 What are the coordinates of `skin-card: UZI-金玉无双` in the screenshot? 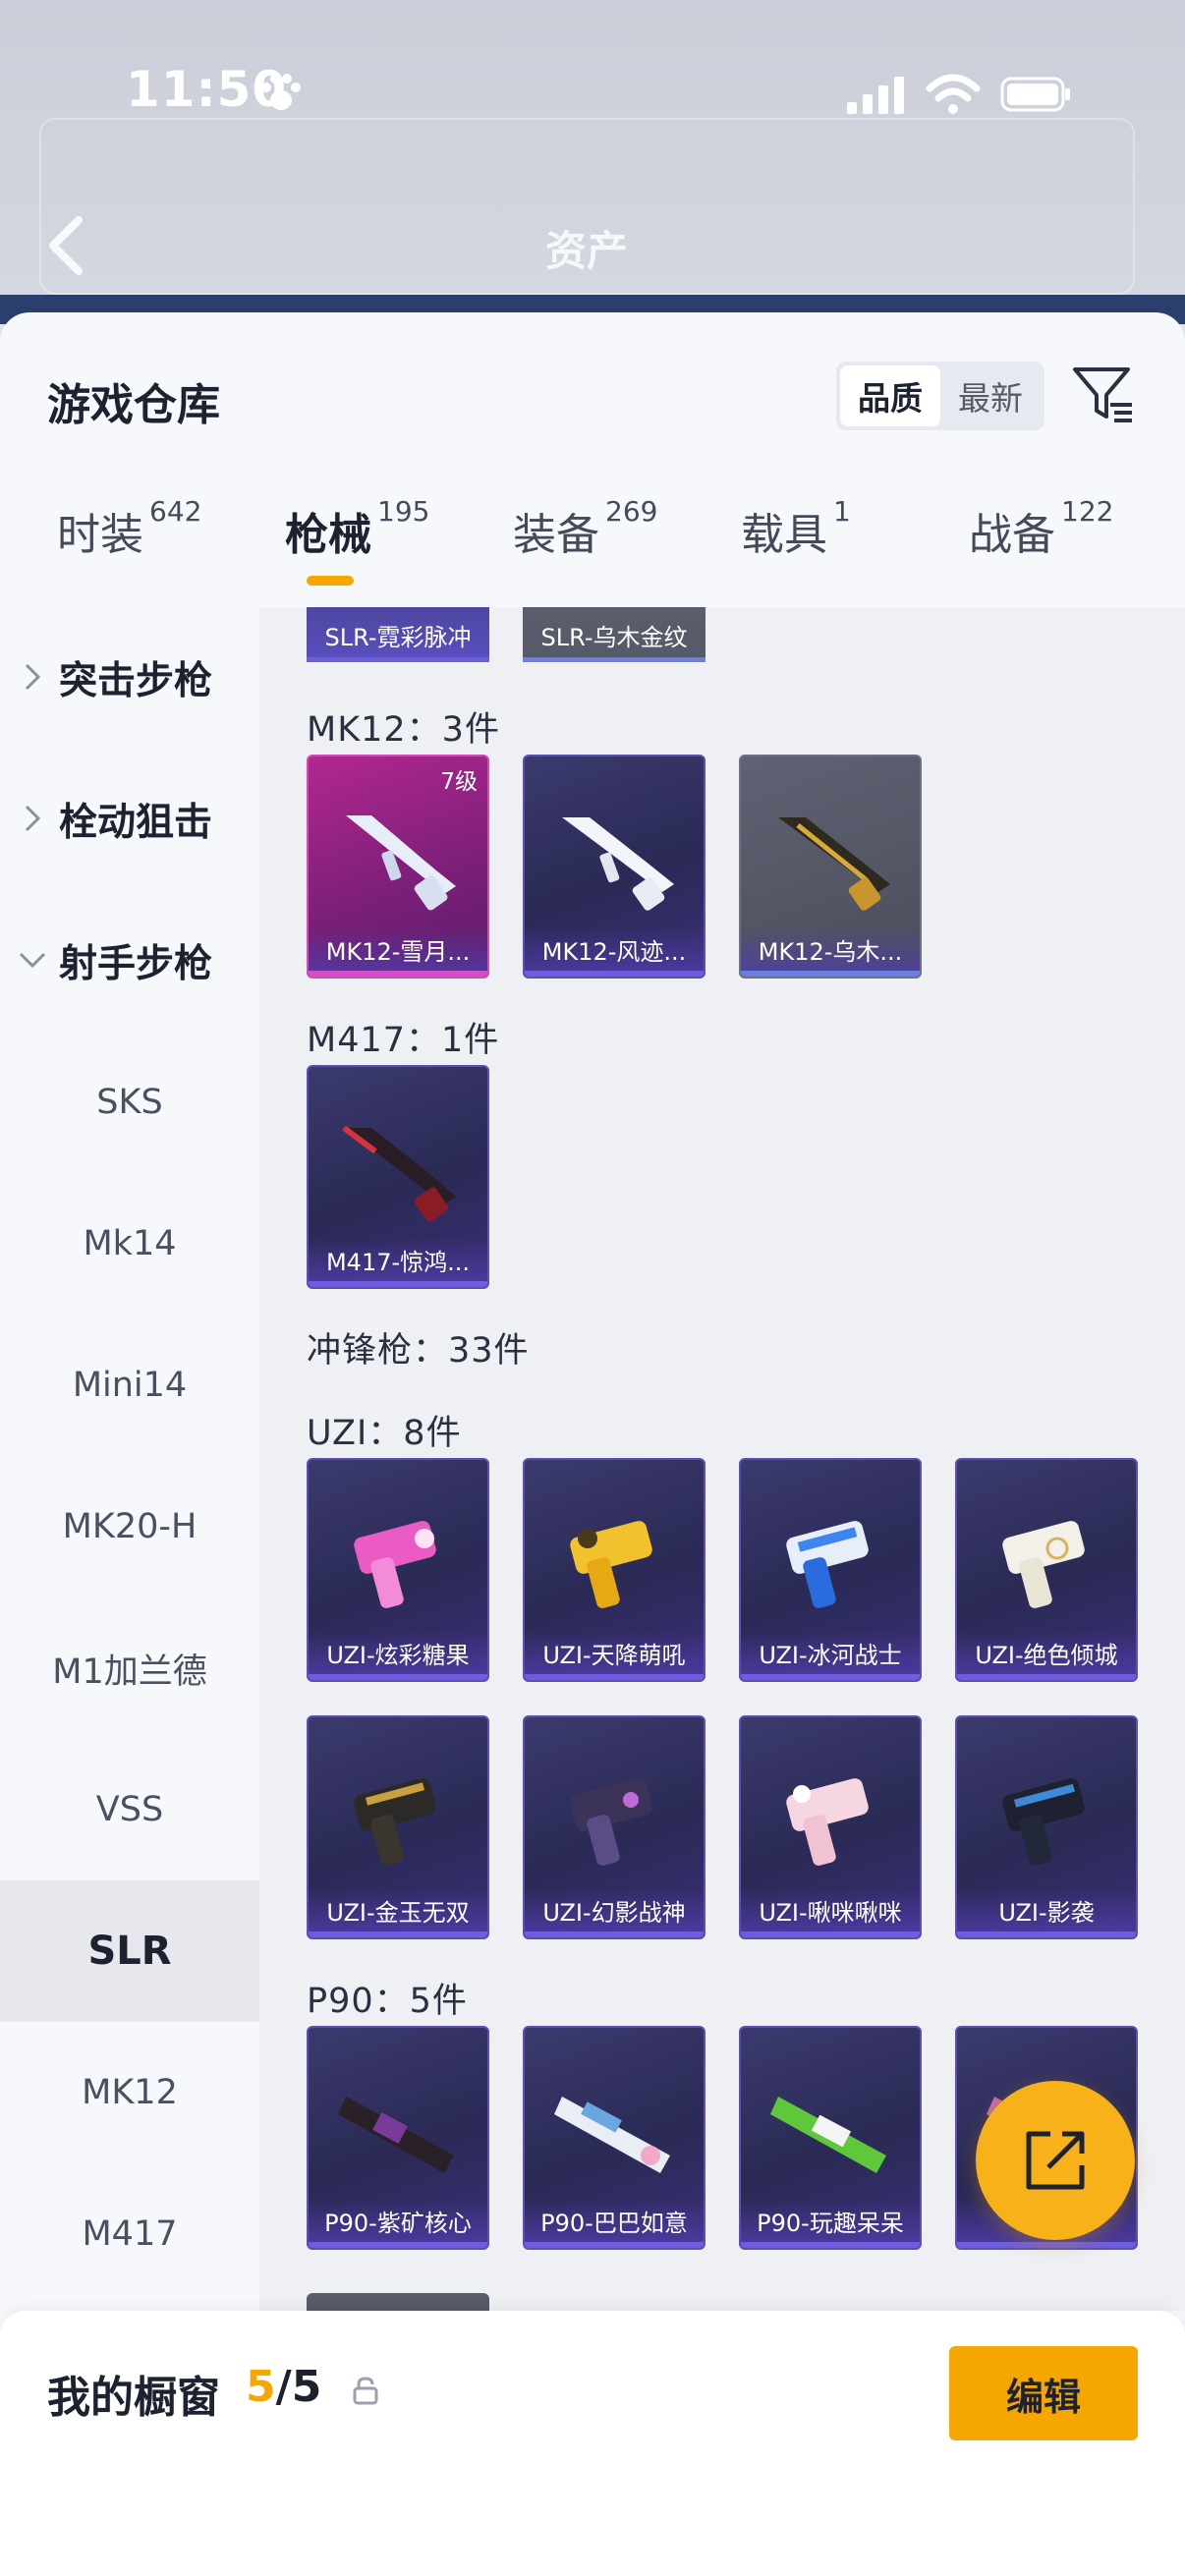 It's located at (398, 1827).